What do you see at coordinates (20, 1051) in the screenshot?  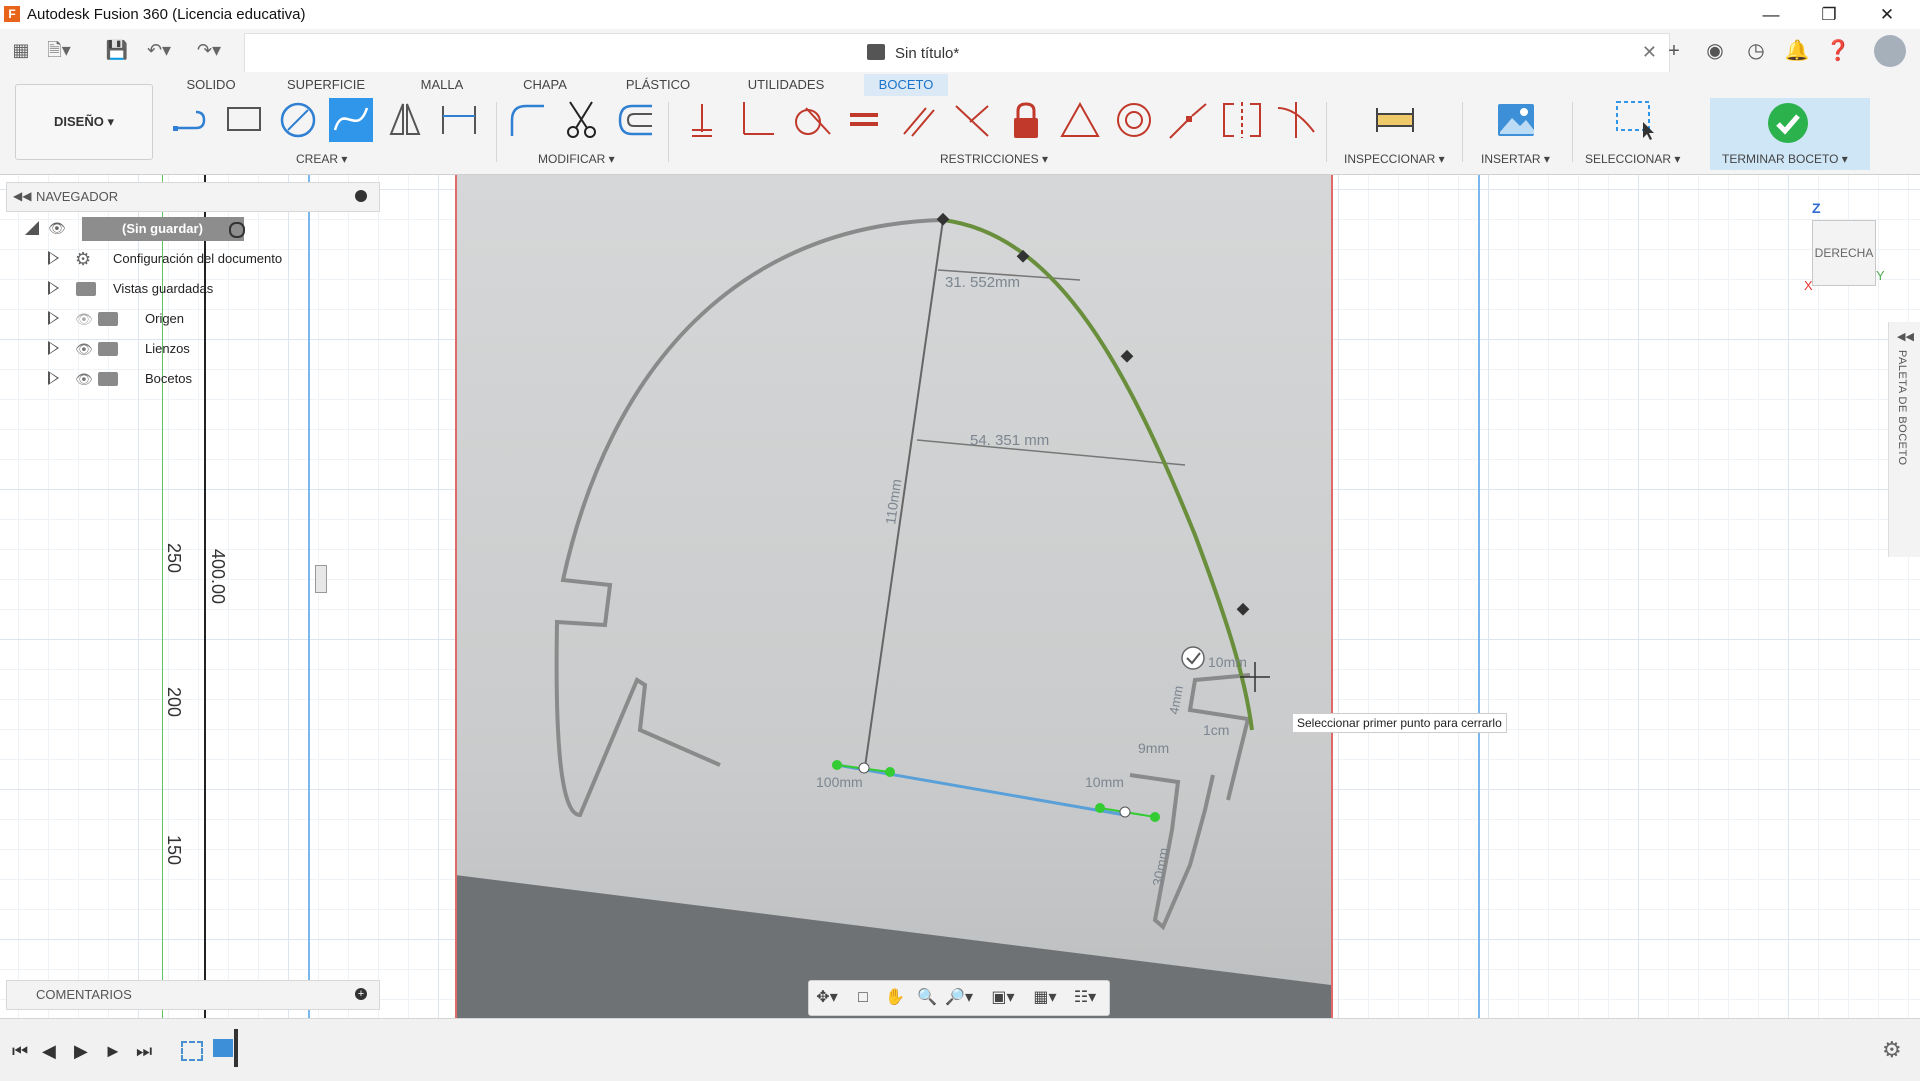 I see `timeline-first-icon: ⏮` at bounding box center [20, 1051].